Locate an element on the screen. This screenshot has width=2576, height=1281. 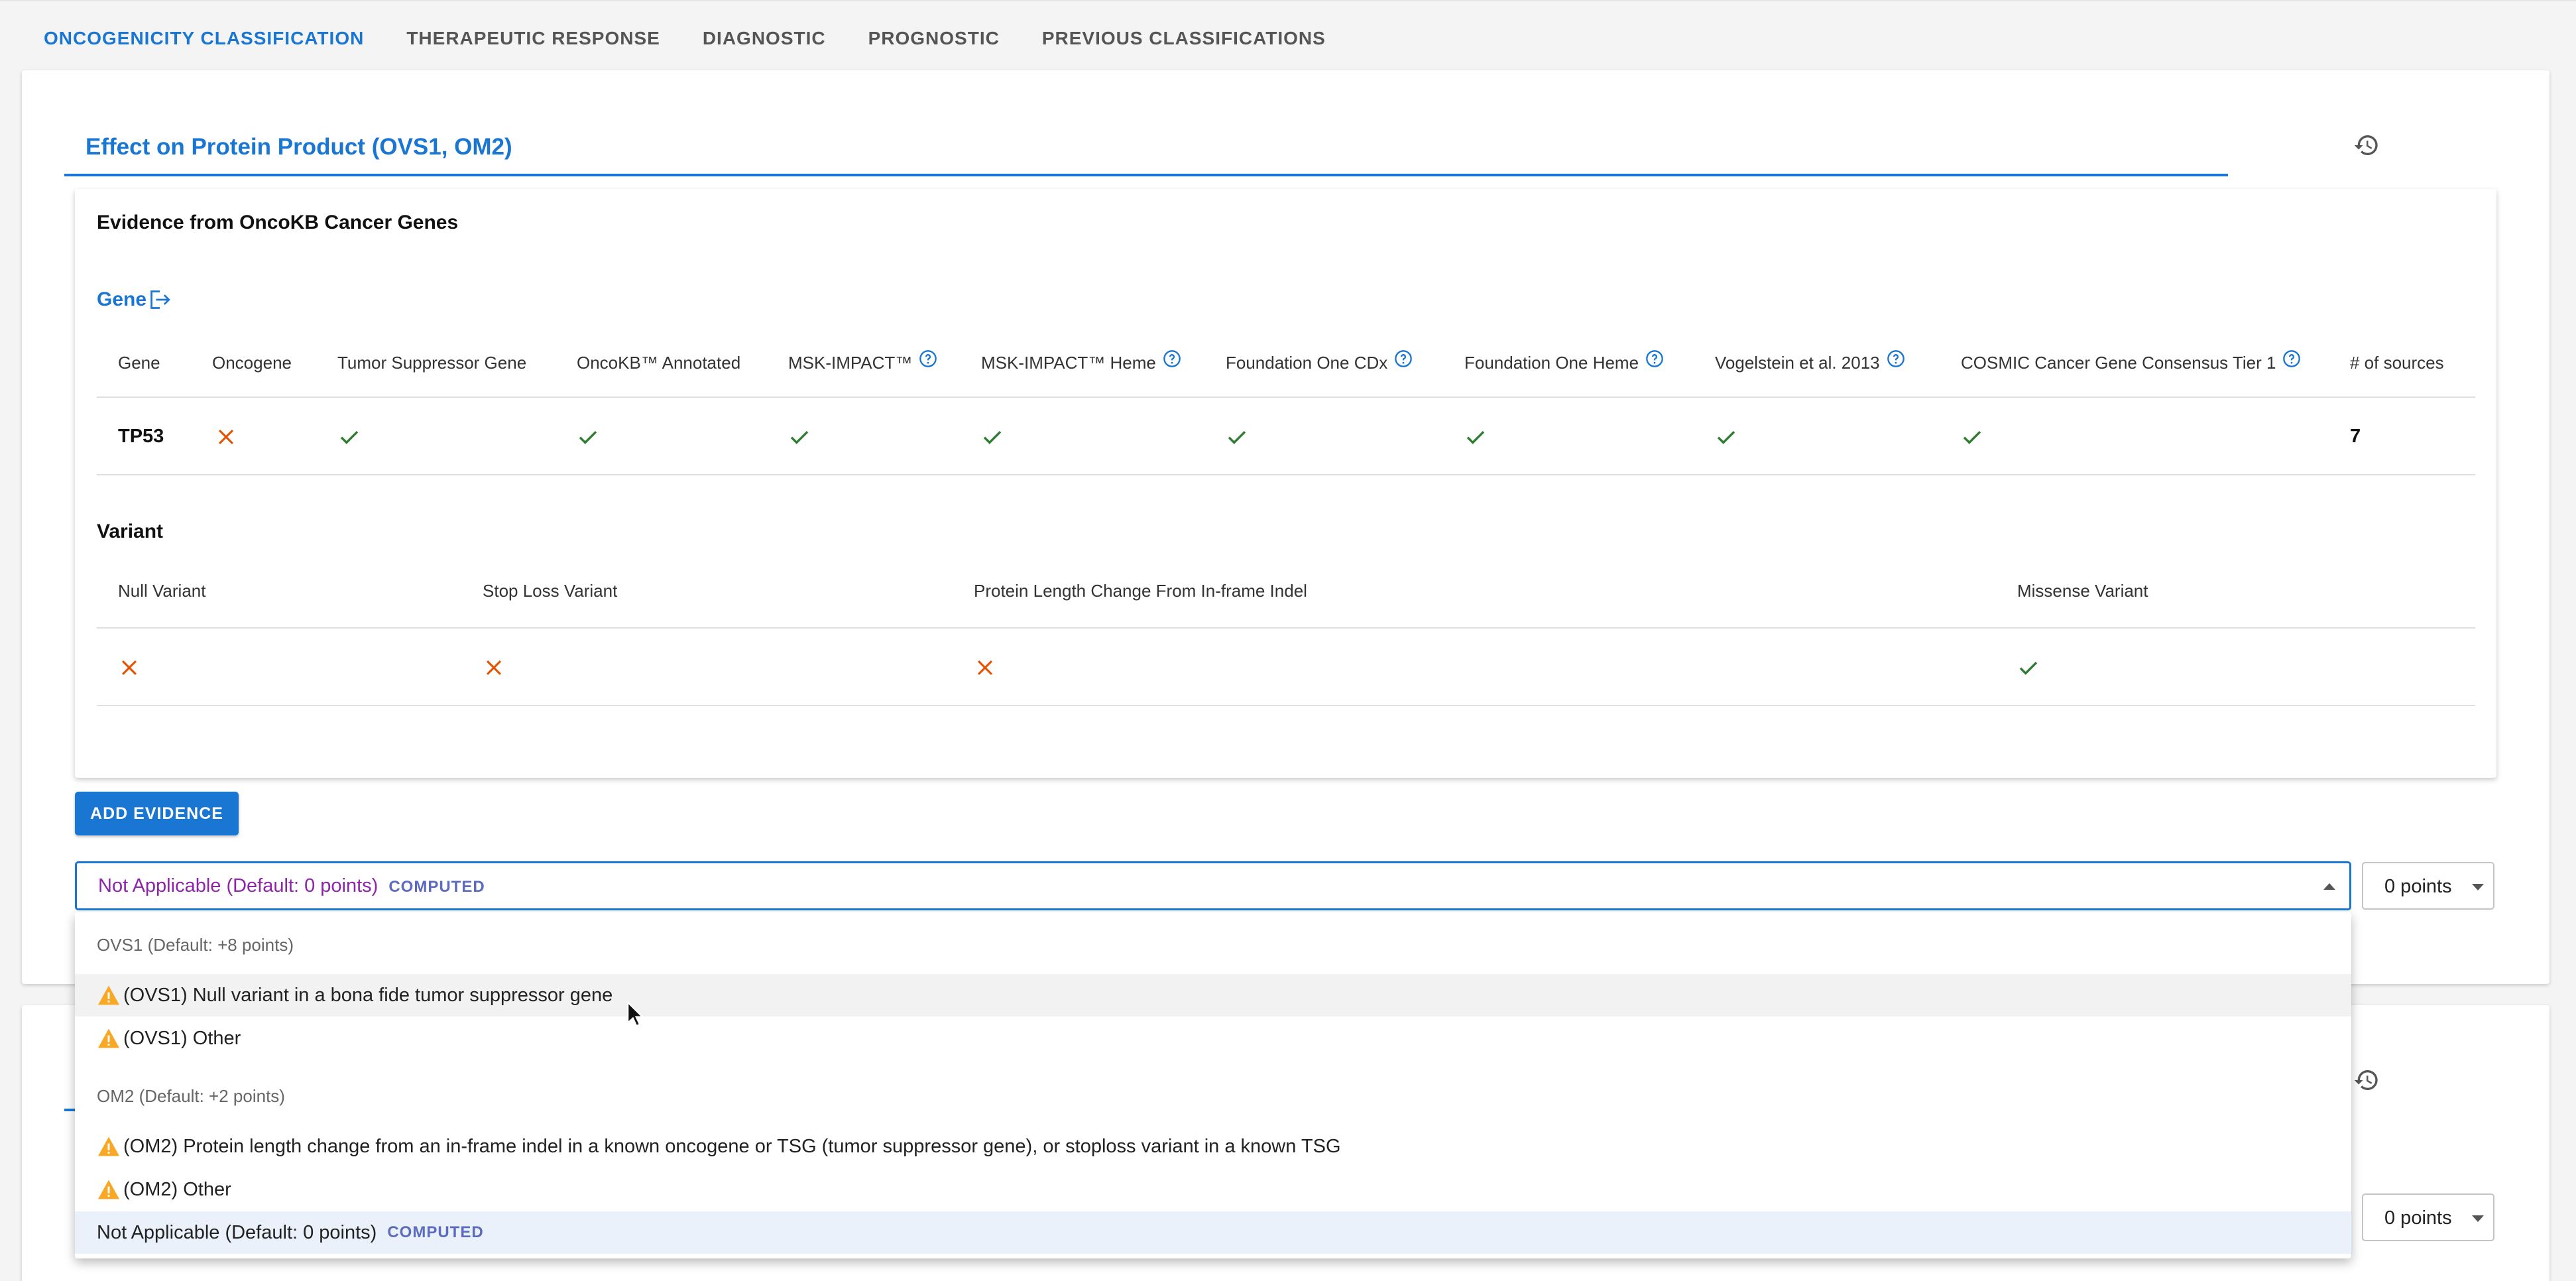
table-row: TP53 7 is located at coordinates (1286, 436).